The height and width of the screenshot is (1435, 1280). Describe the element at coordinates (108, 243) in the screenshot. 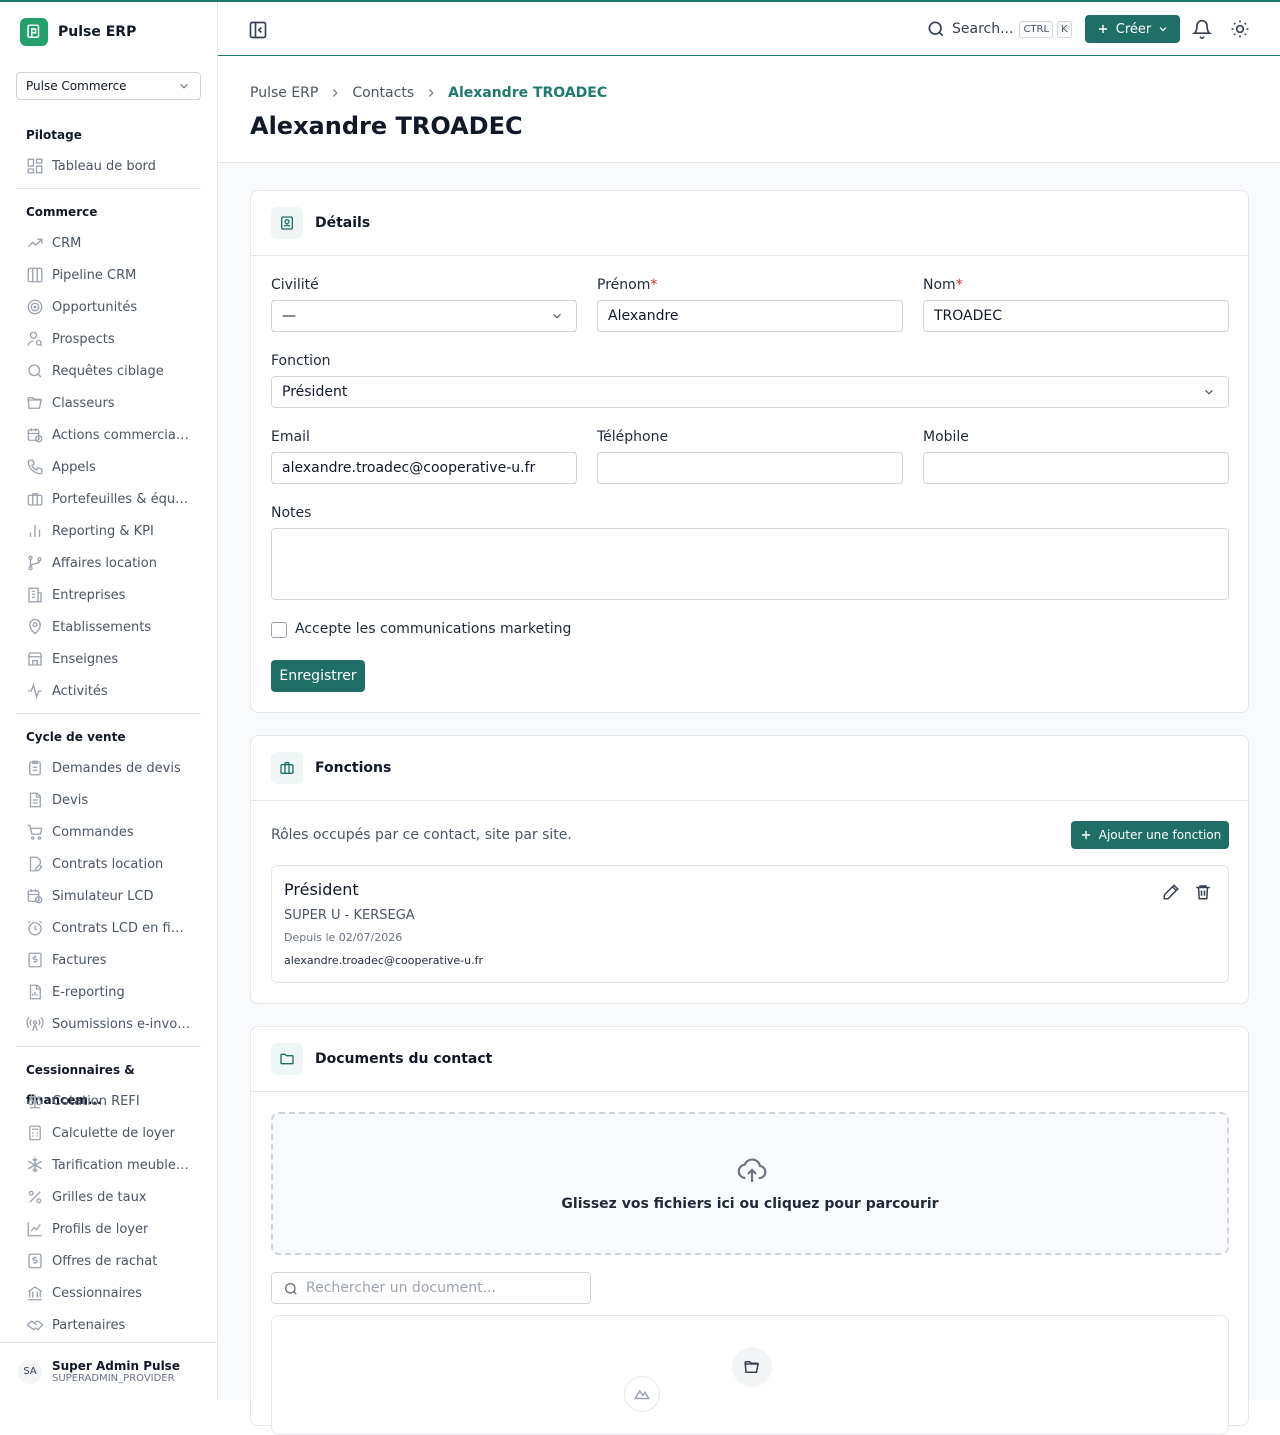

I see `sidebar-item: CRM` at that location.